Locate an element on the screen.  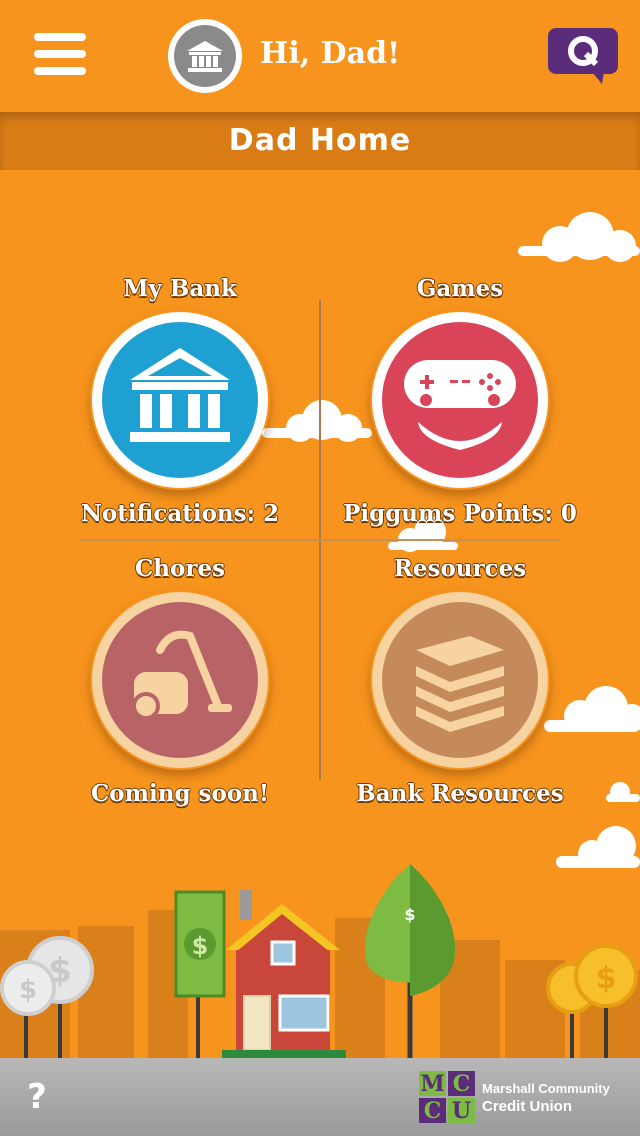
logo-letter: M is located at coordinates (432, 1084).